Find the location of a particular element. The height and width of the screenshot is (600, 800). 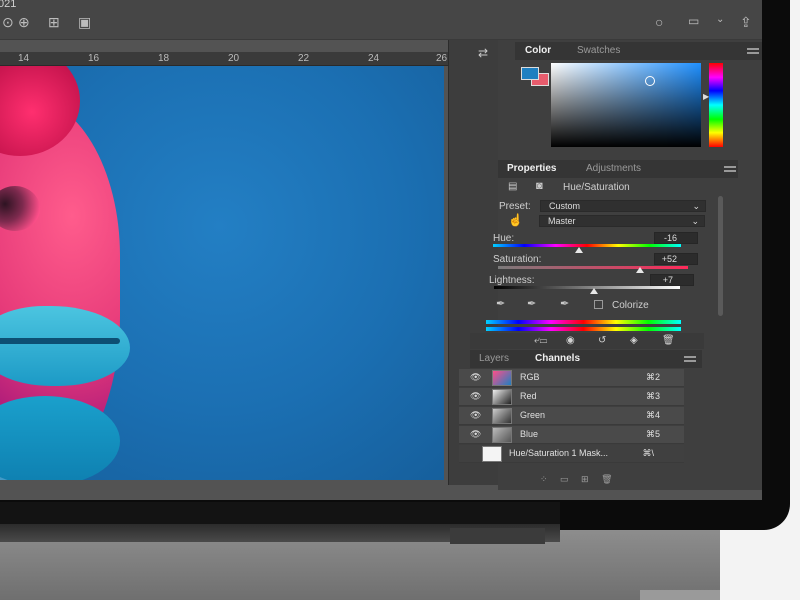

saturation-value-field: +52 is located at coordinates (676, 259).